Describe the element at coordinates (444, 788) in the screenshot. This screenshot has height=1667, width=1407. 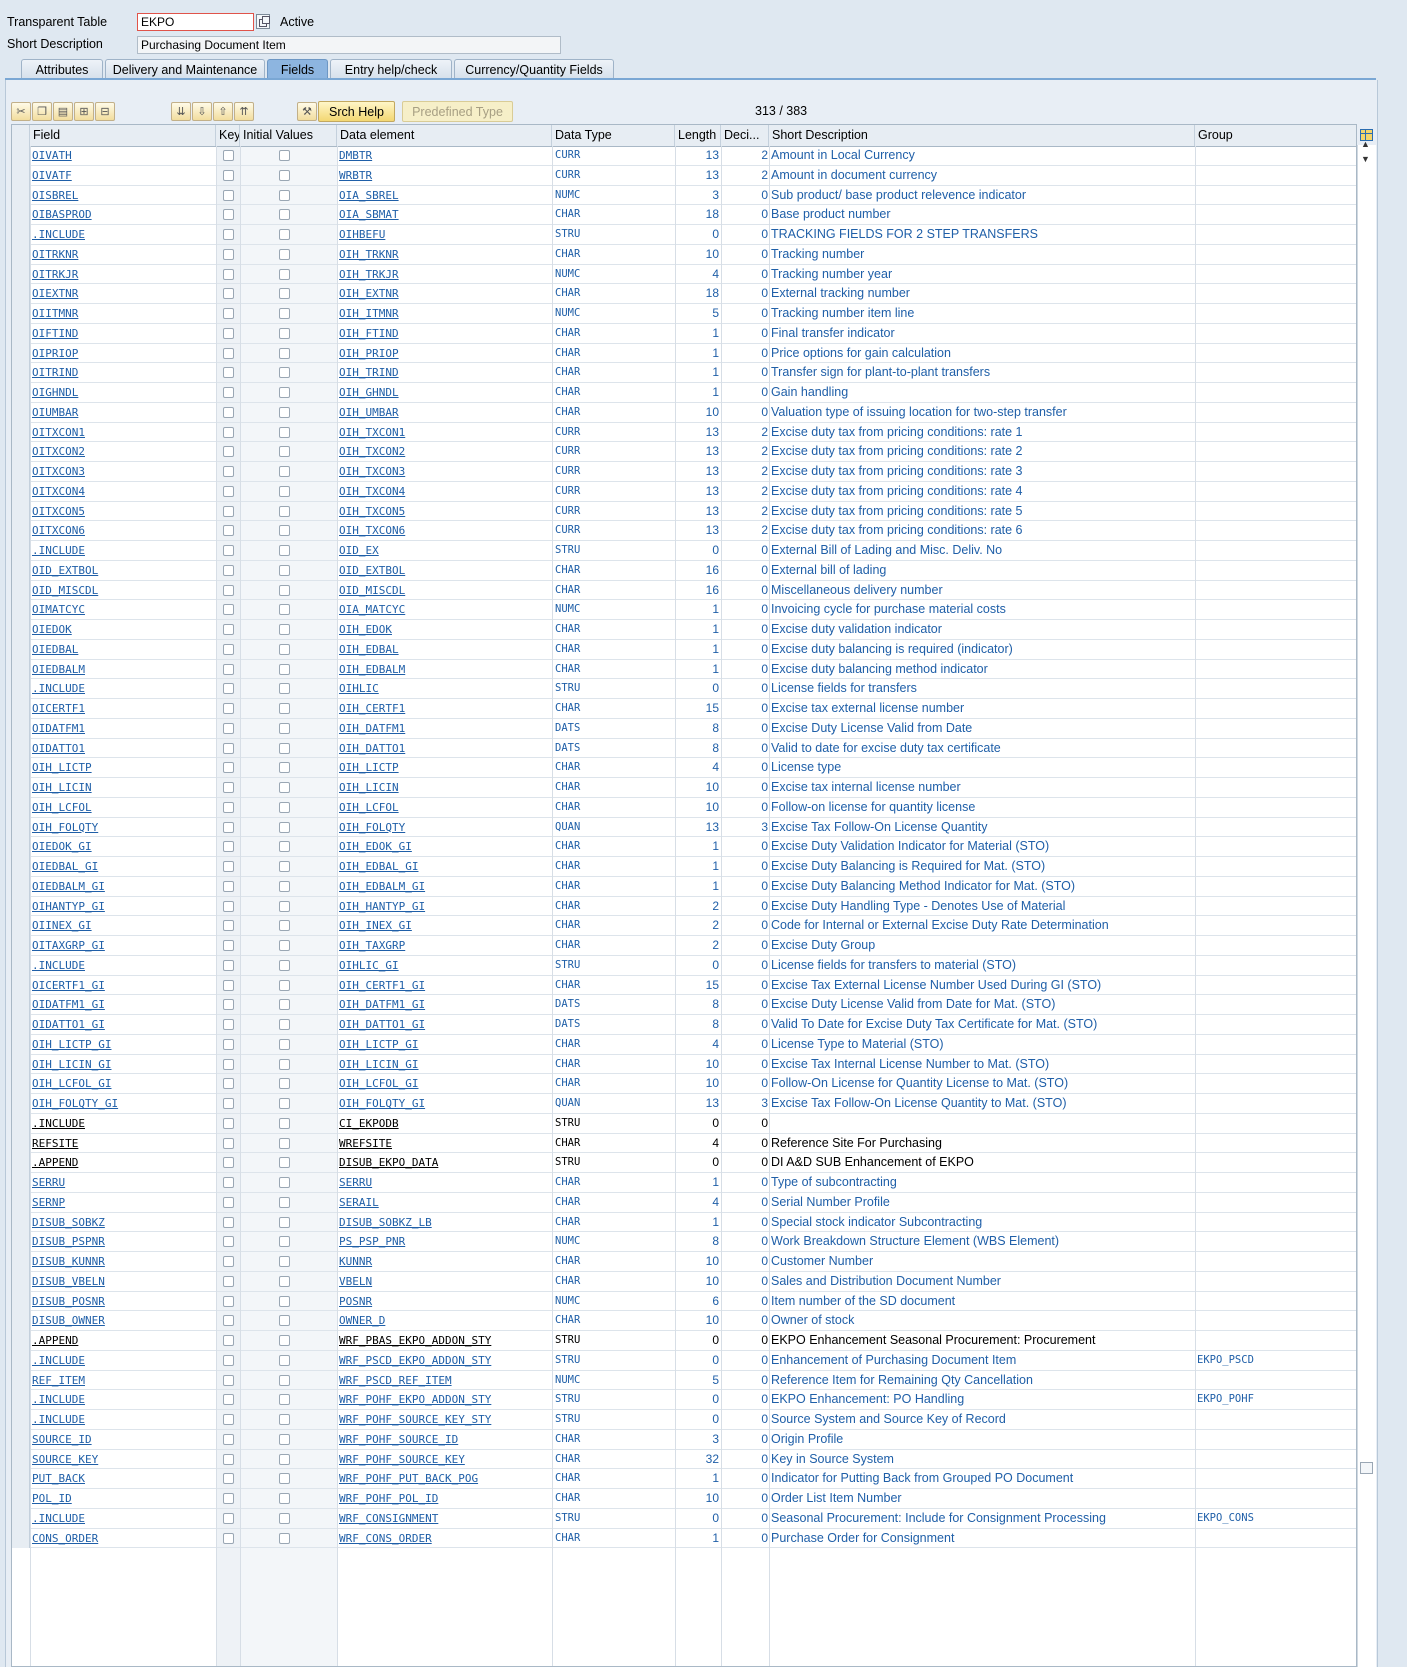
I see `data-element: OIH_LICIN` at that location.